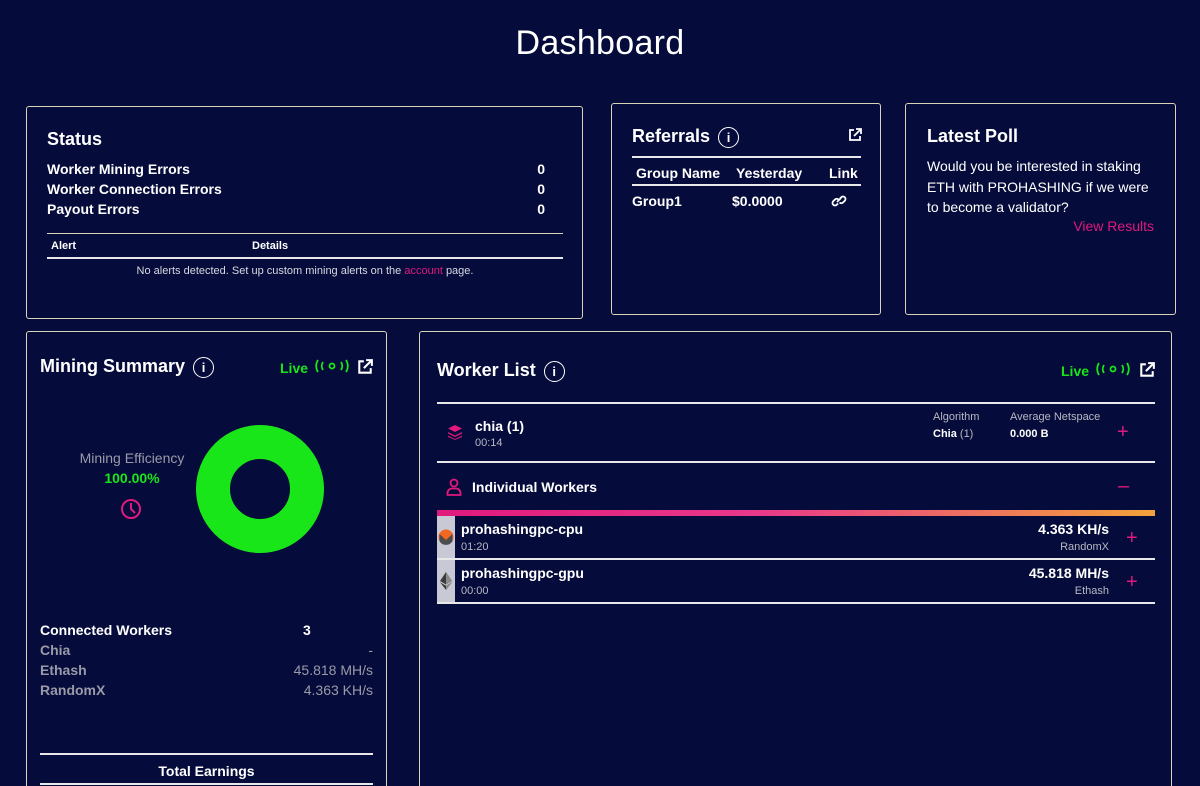 The image size is (1200, 786). Describe the element at coordinates (446, 537) in the screenshot. I see `monero-icon` at that location.